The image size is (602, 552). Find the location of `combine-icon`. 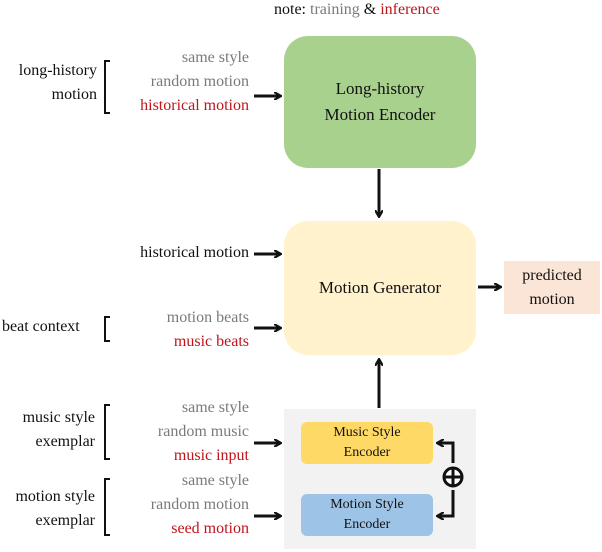

combine-icon is located at coordinates (453, 477).